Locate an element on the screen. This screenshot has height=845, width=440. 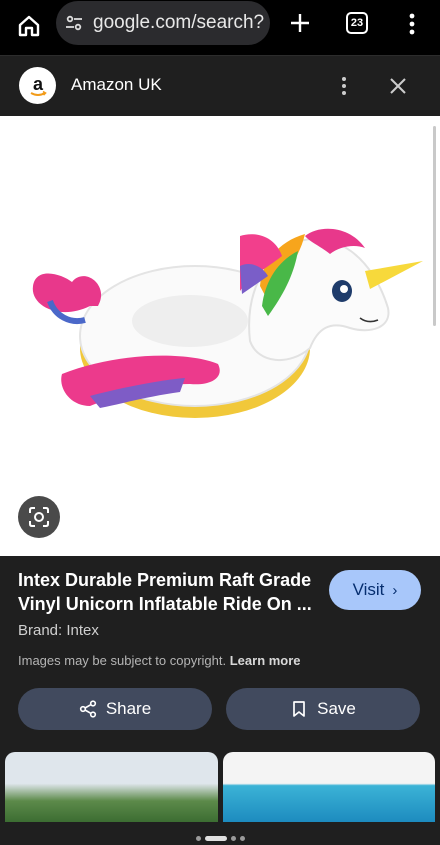
amazon-logo: a is located at coordinates (37, 85).